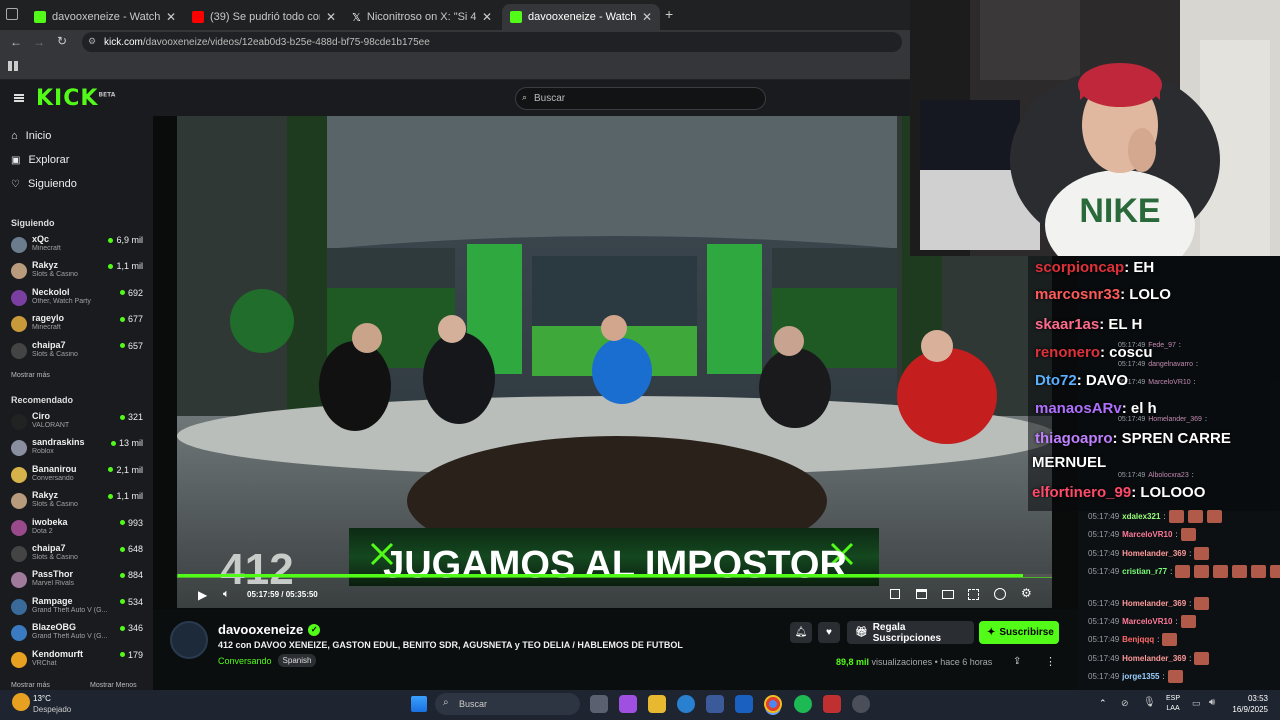 This screenshot has width=1280, height=720. I want to click on reload-icon: ↻, so click(62, 41).